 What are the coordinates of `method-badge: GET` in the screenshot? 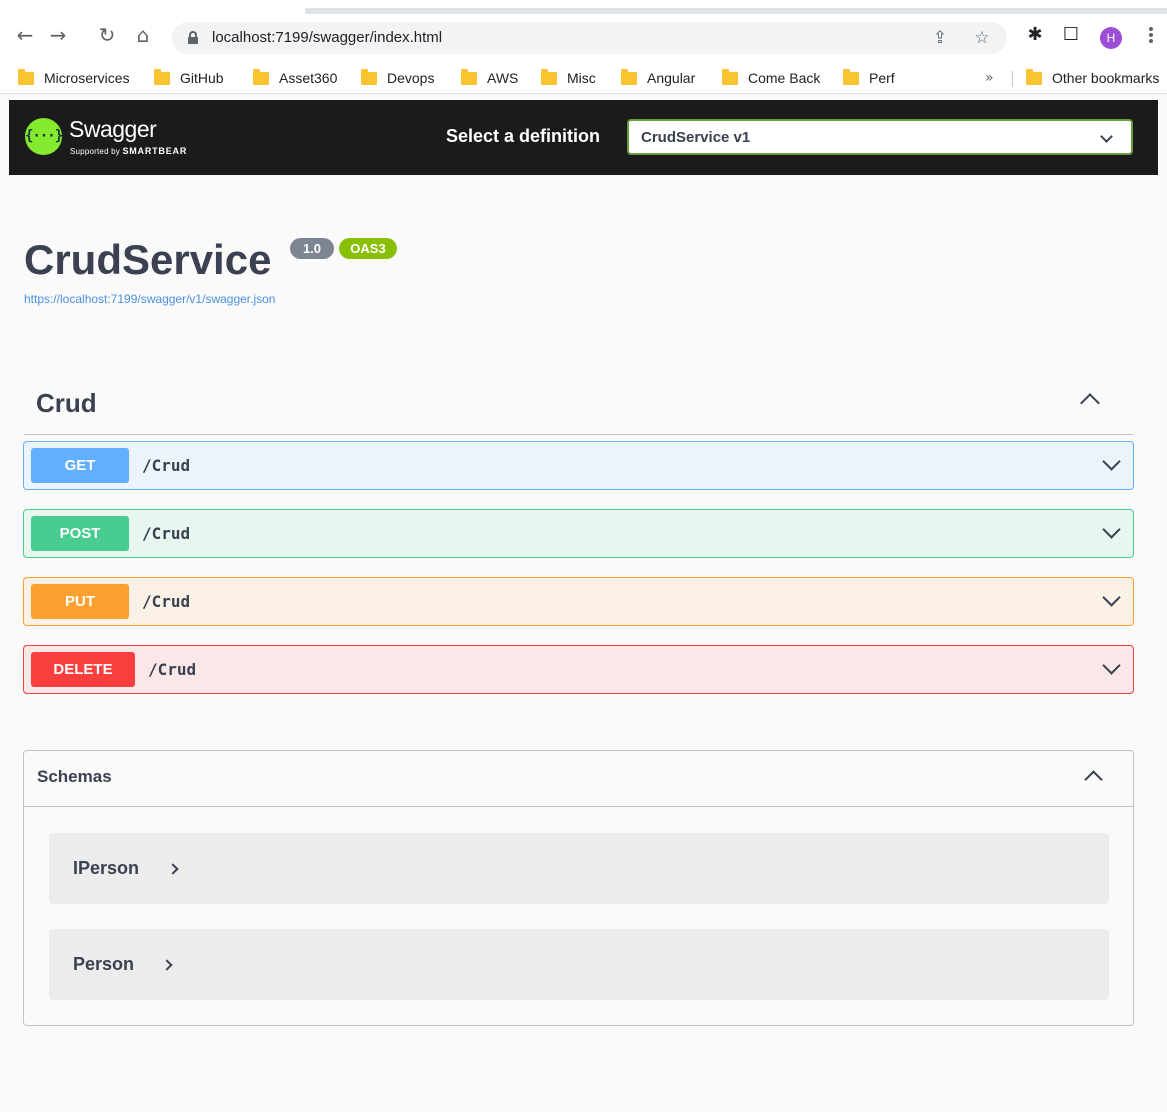 It's located at (80, 465).